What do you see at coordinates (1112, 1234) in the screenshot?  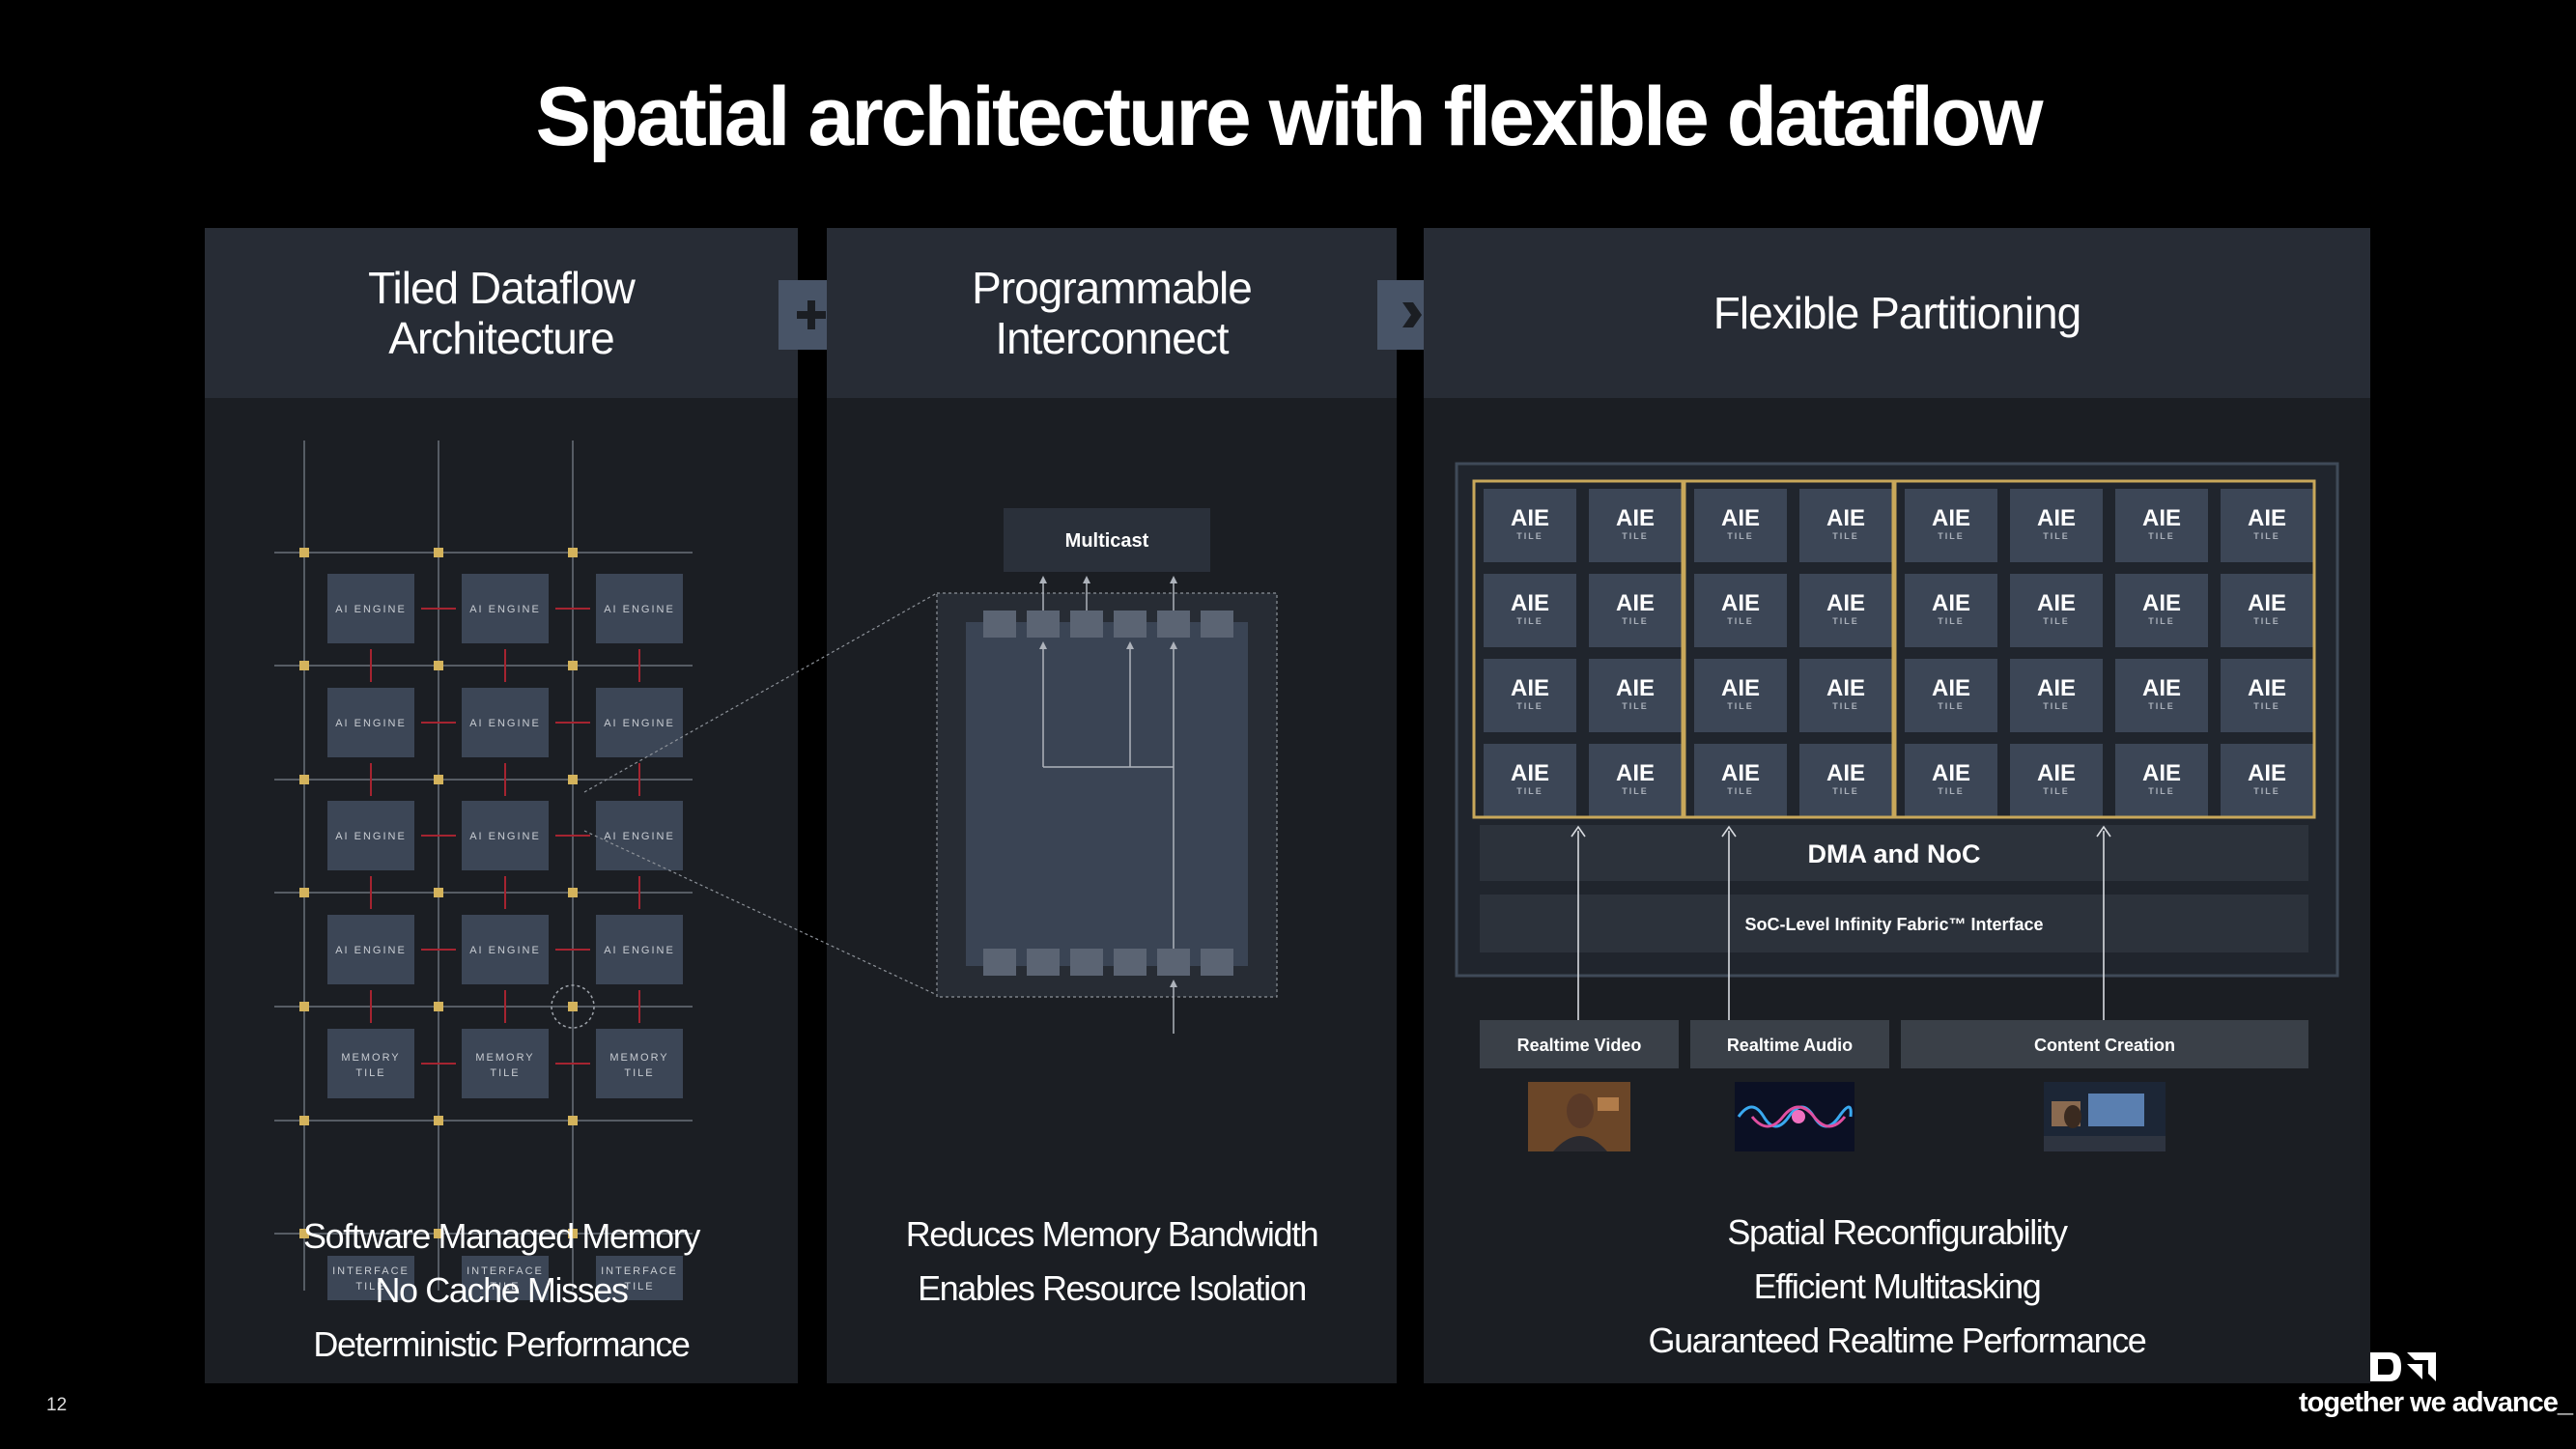 I see `bullet-text: Reduces Memory Bandwidth` at bounding box center [1112, 1234].